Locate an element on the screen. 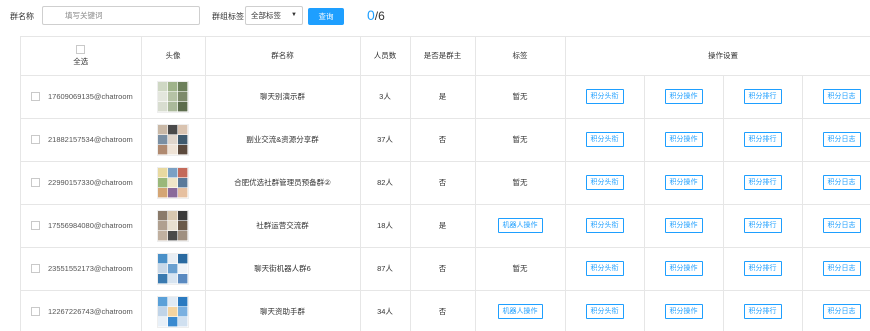 The width and height of the screenshot is (870, 331). member-count-cell: 87人 is located at coordinates (385, 269).